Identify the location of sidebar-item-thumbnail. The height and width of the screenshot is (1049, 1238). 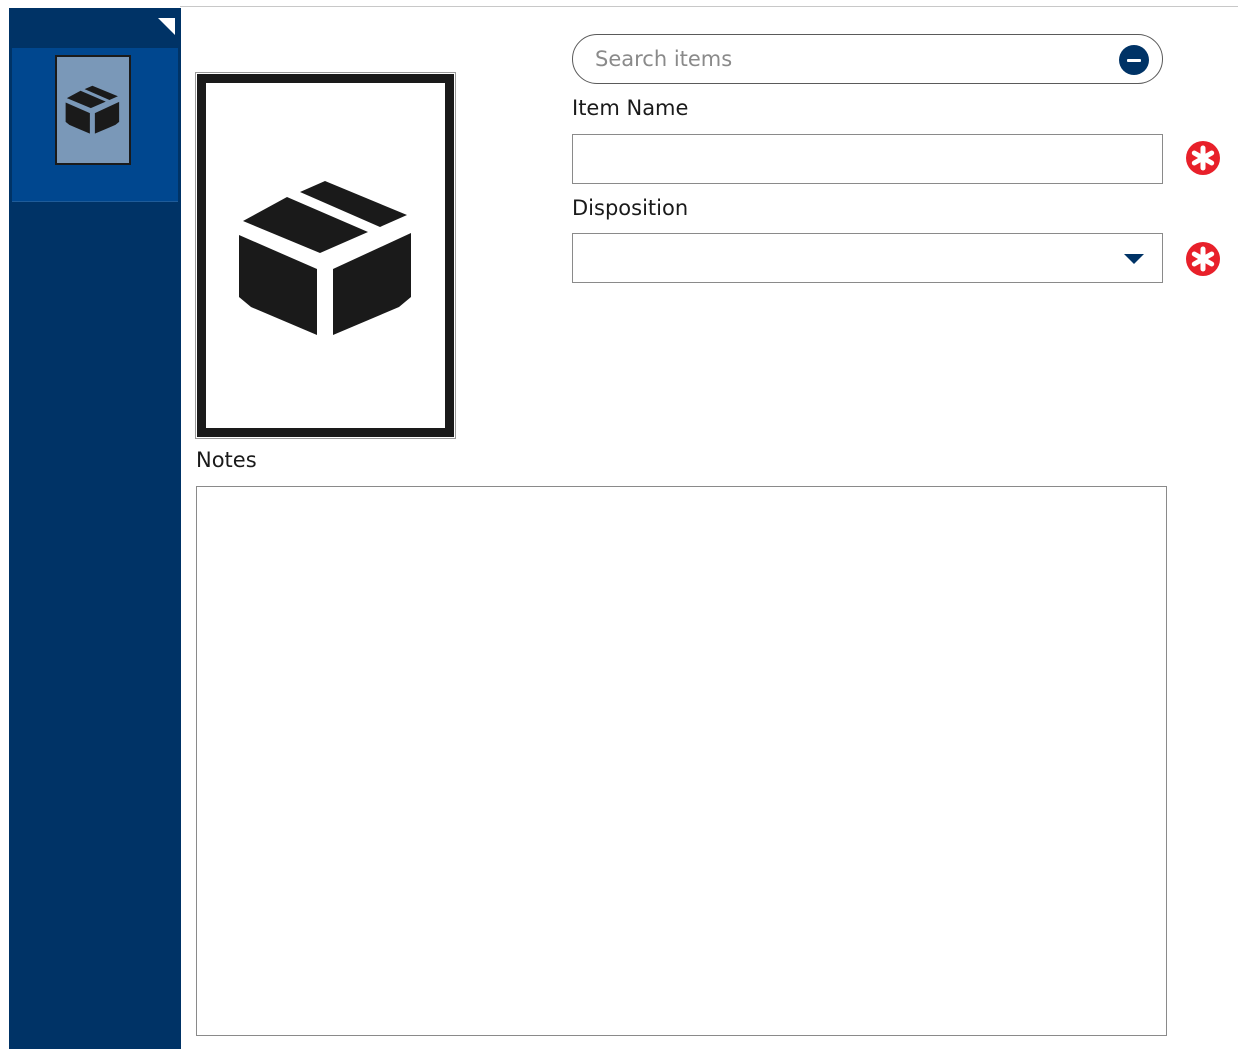
(93, 110).